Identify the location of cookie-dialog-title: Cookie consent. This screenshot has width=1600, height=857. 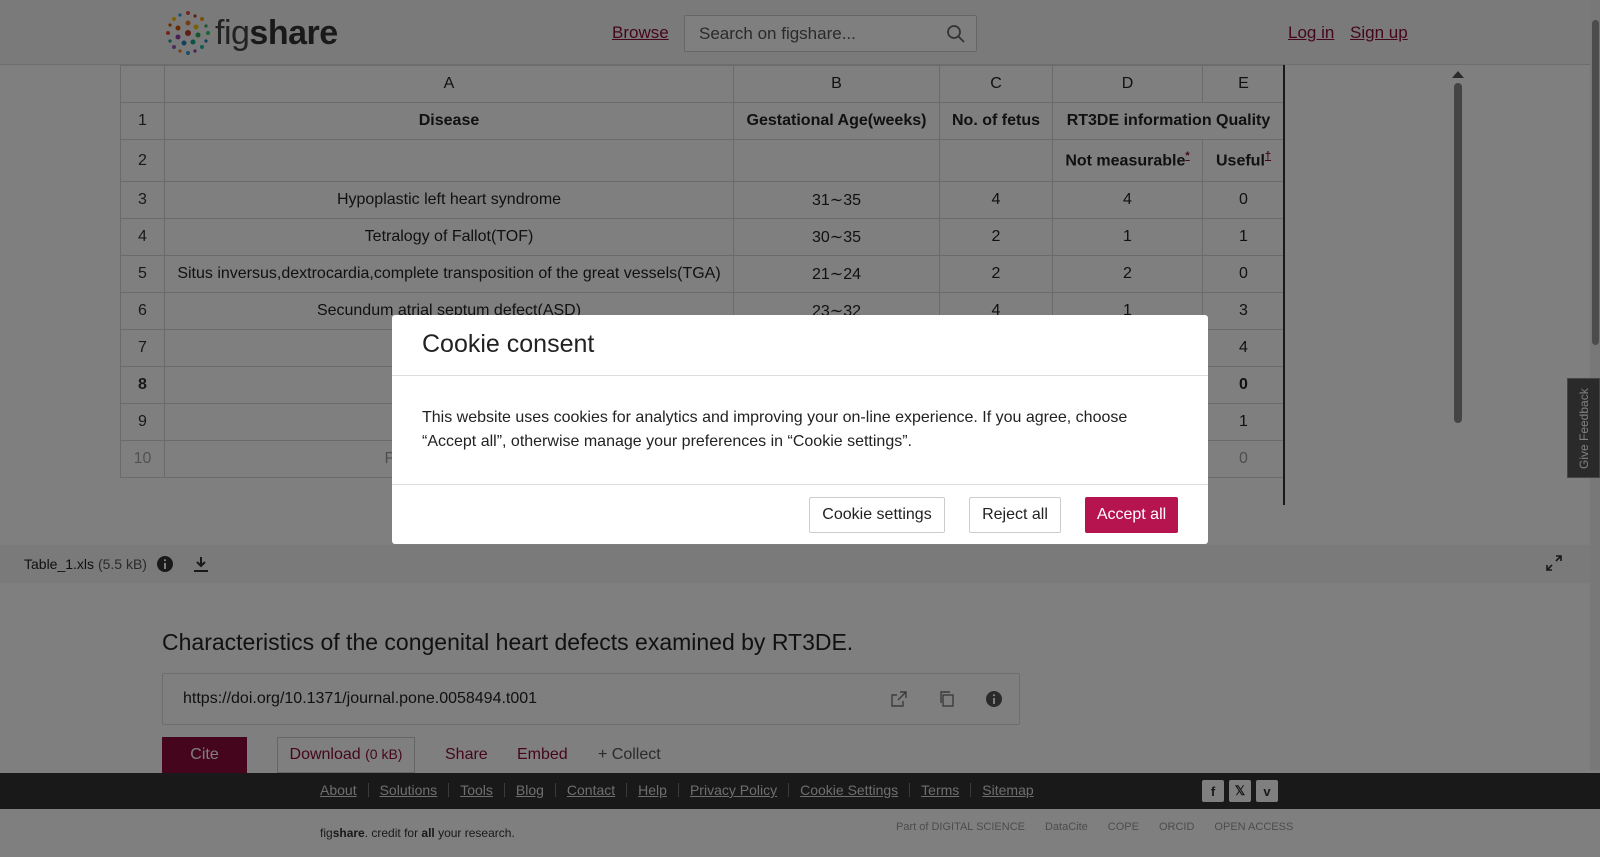
(508, 344).